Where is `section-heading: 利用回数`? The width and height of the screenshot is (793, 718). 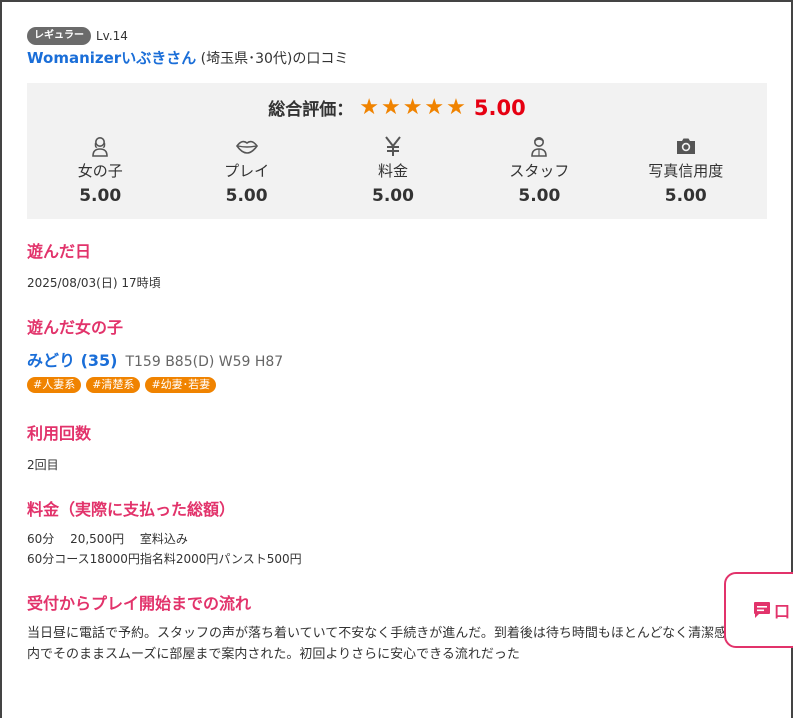
section-heading: 利用回数 is located at coordinates (59, 433).